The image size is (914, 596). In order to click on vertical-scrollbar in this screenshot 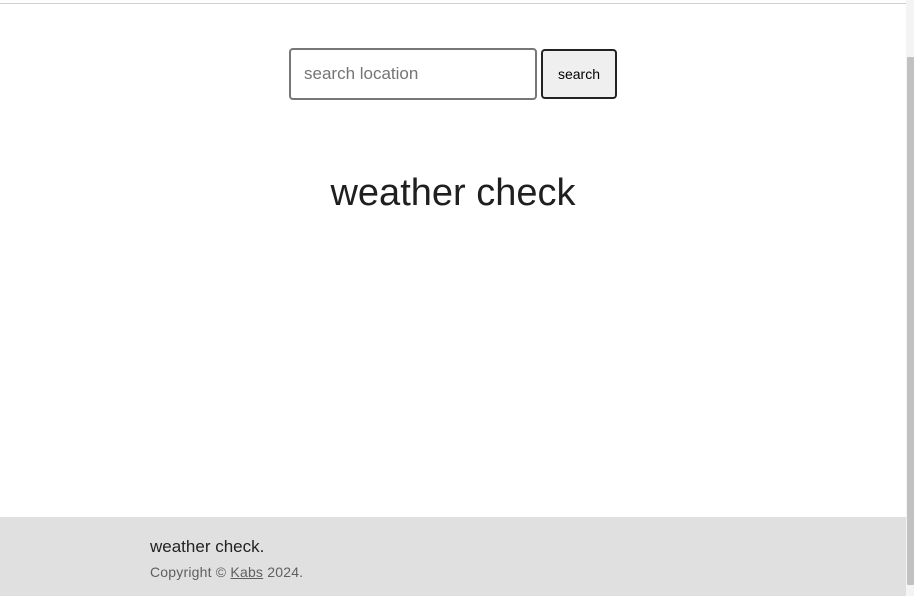, I will do `click(910, 298)`.